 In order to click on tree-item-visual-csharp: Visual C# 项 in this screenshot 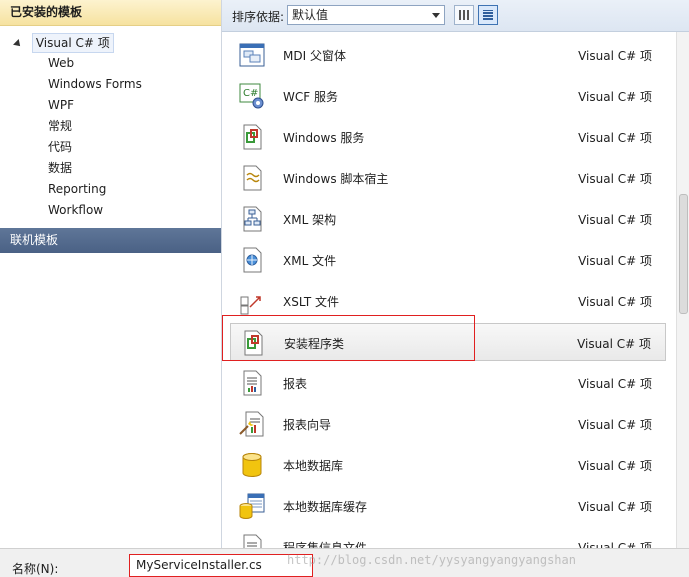, I will do `click(63, 43)`.